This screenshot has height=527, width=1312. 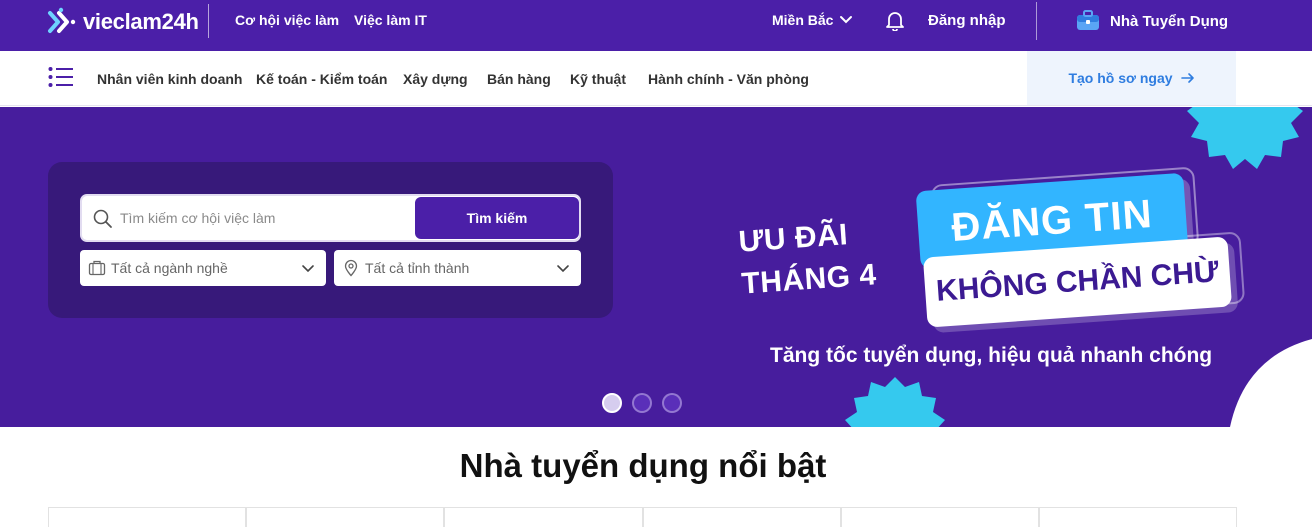 I want to click on region-selector: Miền Bắc, so click(x=812, y=20).